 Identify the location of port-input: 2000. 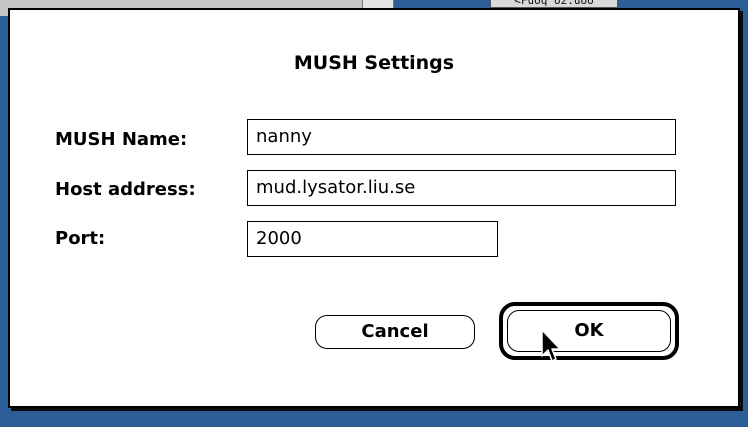
(372, 239).